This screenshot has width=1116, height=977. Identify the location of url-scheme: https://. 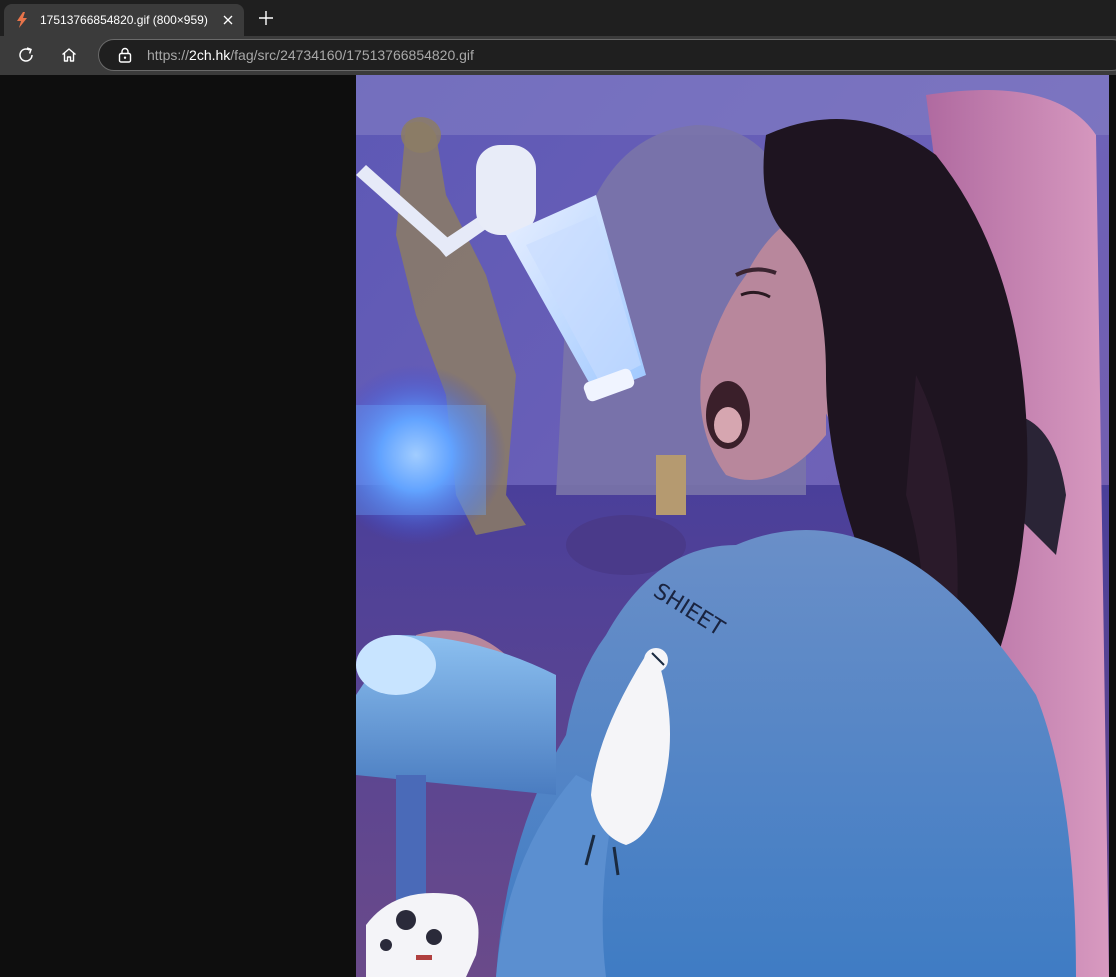
(168, 55).